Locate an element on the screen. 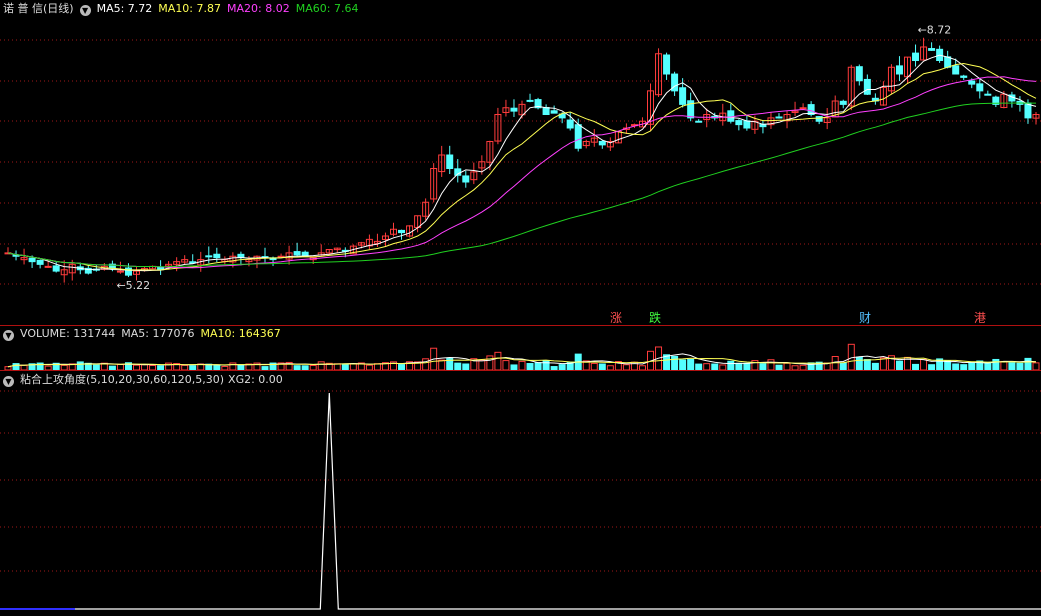 This screenshot has width=1041, height=616. volume-ma5-legend: MA5: 177076 is located at coordinates (158, 333).